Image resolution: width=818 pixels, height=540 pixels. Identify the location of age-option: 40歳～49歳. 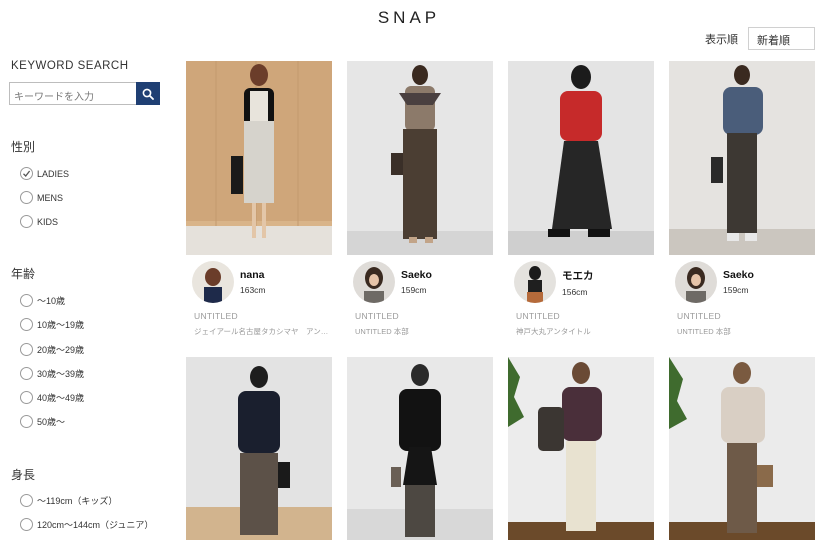
(52, 397).